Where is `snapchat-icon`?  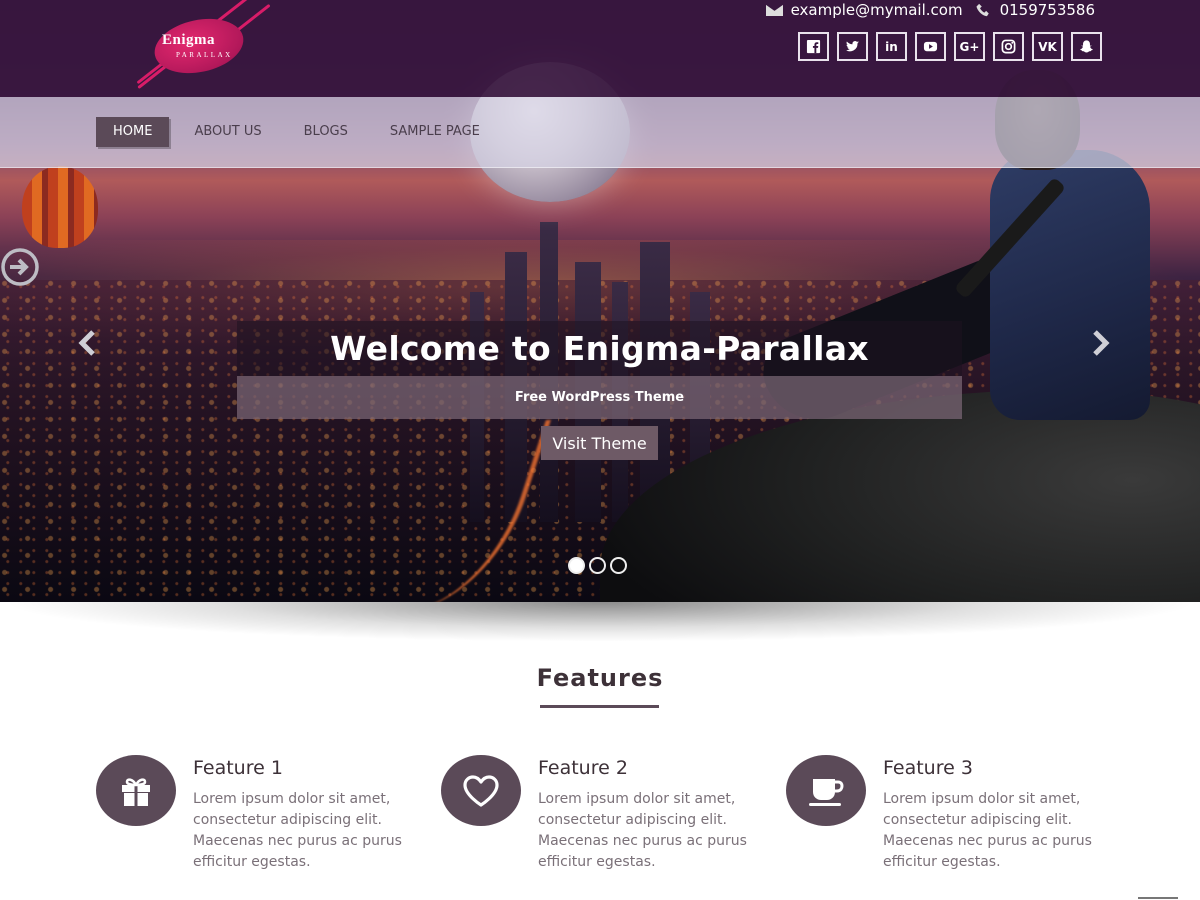
snapchat-icon is located at coordinates (1086, 46).